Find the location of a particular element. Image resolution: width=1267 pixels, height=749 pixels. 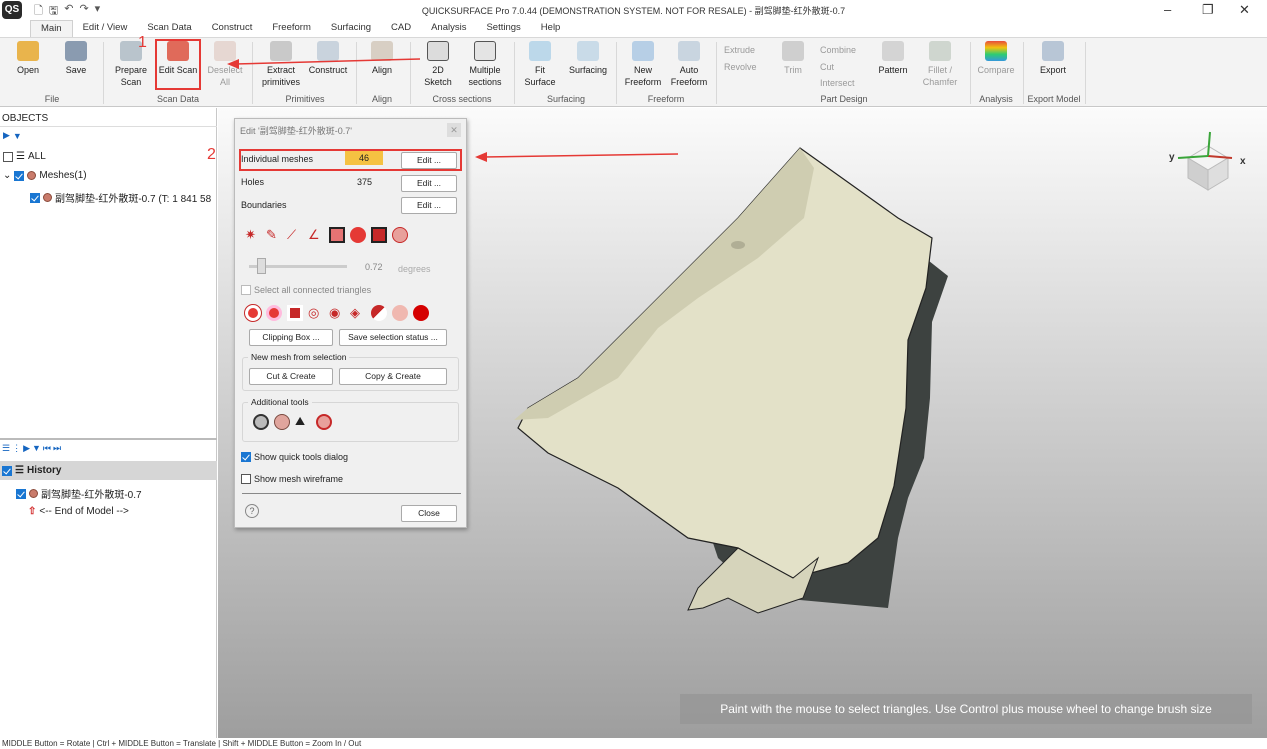

intersect-button: Intersect is located at coordinates (837, 83).